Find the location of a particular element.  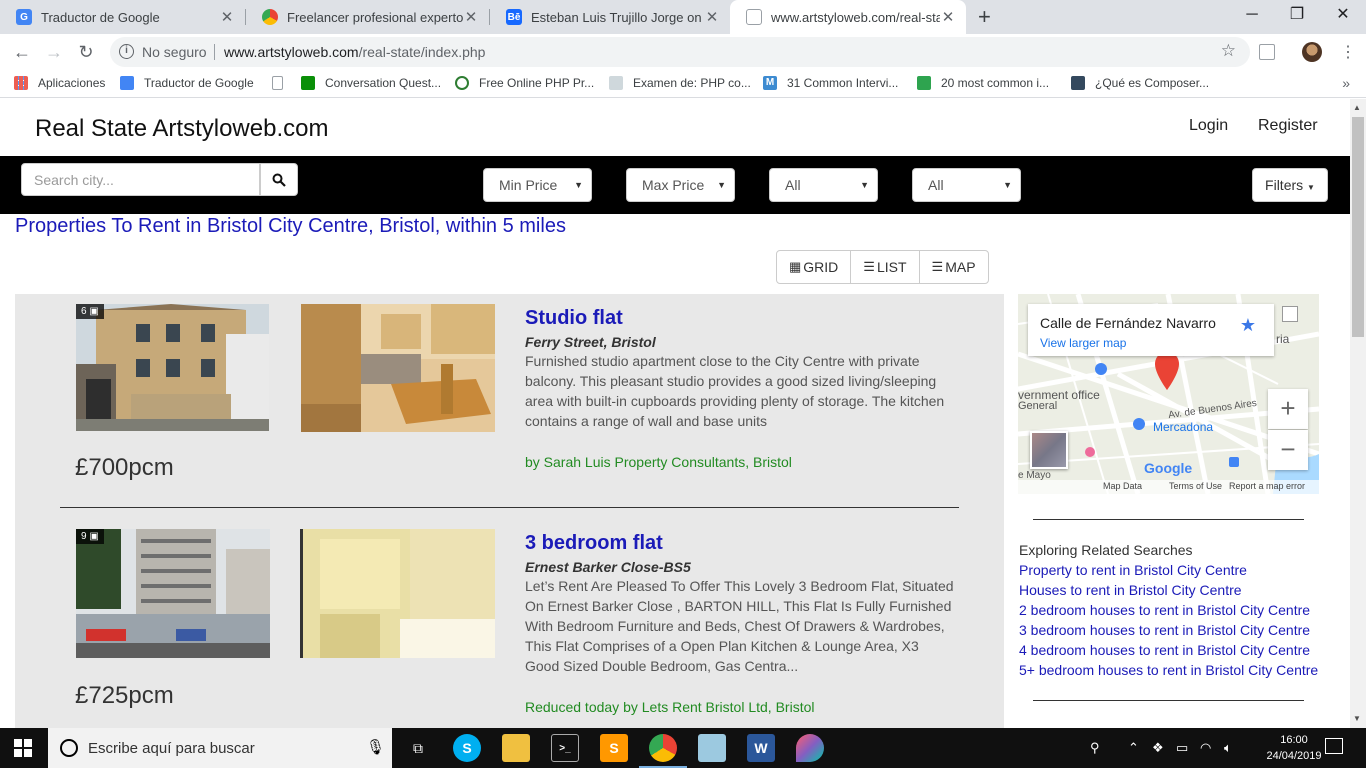

page-scrollbar: ▲ ▼ is located at coordinates (1358, 413).